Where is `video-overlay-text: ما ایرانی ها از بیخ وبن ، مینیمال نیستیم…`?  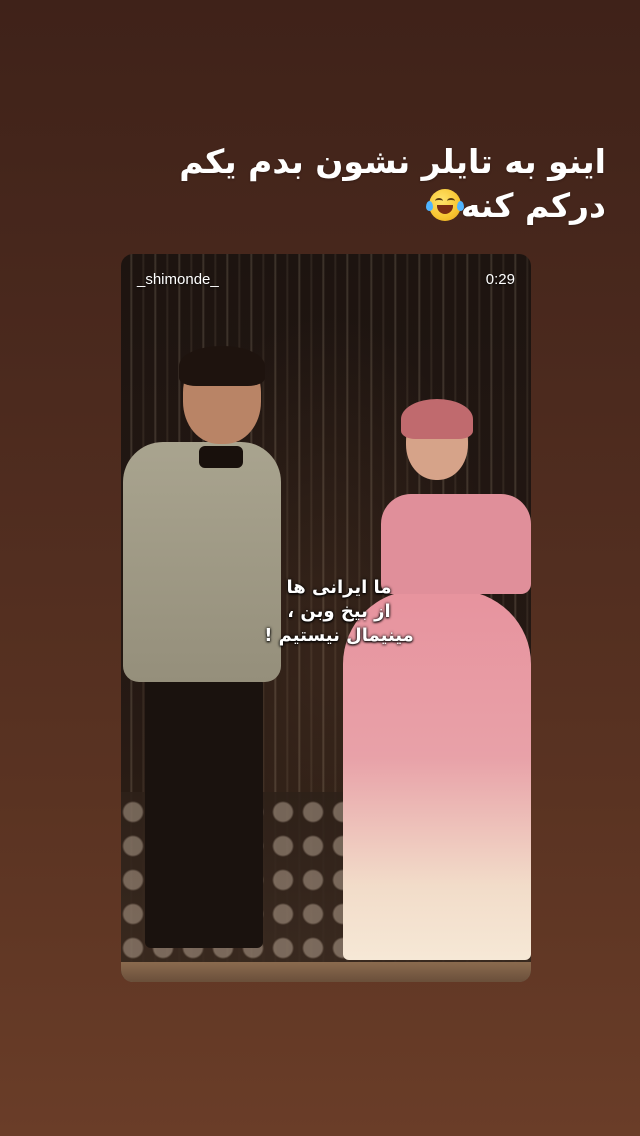
video-overlay-text: ما ایرانی ها از بیخ وبن ، مینیمال نیستیم… is located at coordinates (339, 612).